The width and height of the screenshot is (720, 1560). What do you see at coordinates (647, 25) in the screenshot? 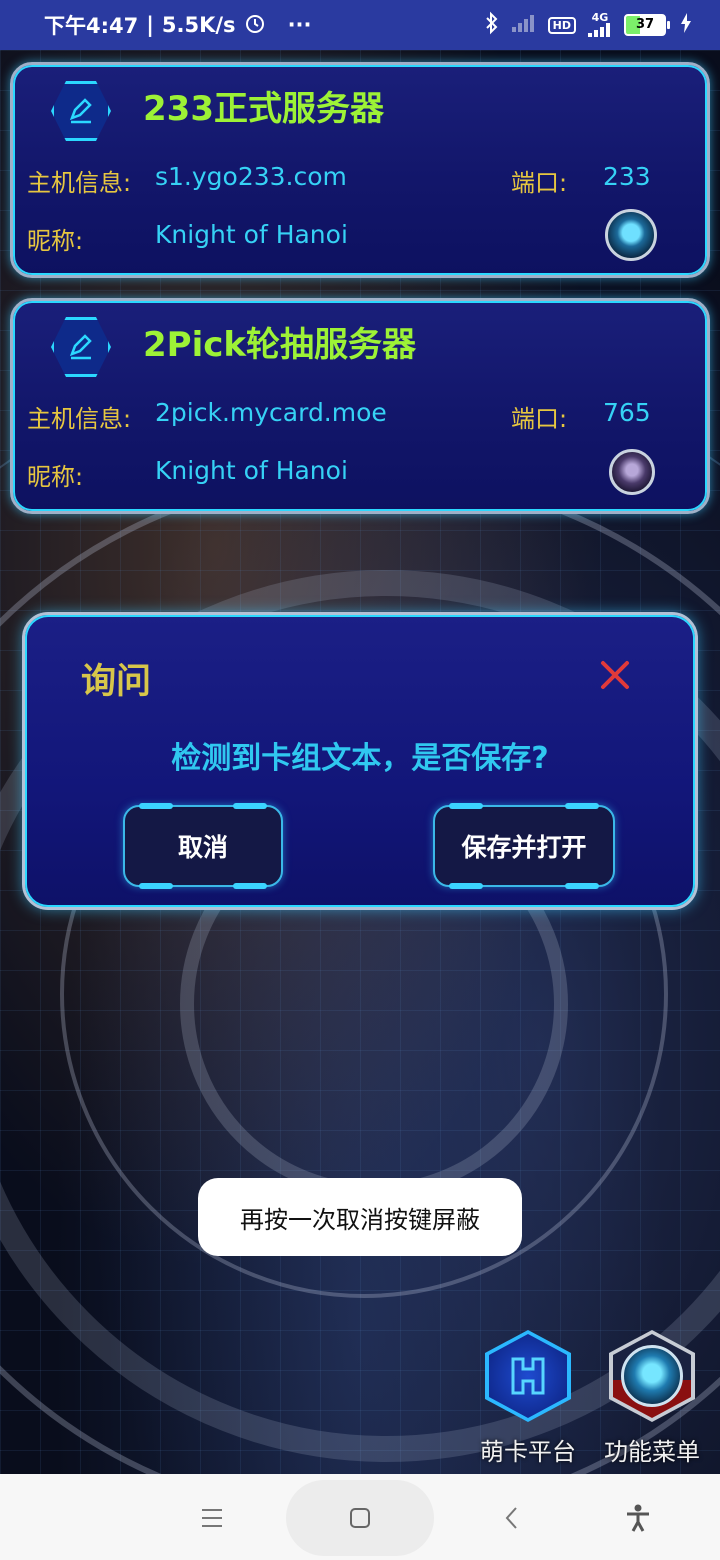
I see `battery-icon: 37` at bounding box center [647, 25].